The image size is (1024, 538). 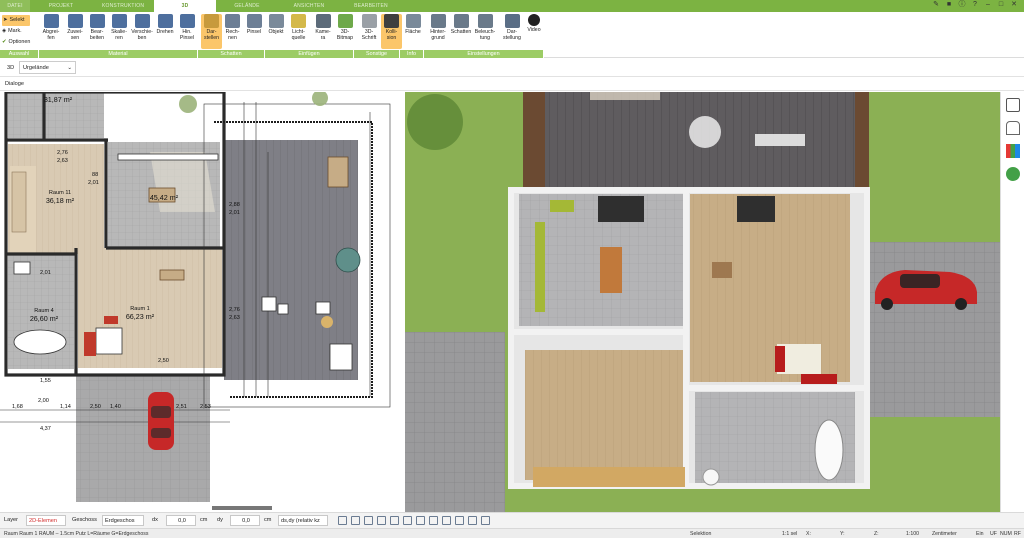 I want to click on footer-uf: UF, so click(x=993, y=534).